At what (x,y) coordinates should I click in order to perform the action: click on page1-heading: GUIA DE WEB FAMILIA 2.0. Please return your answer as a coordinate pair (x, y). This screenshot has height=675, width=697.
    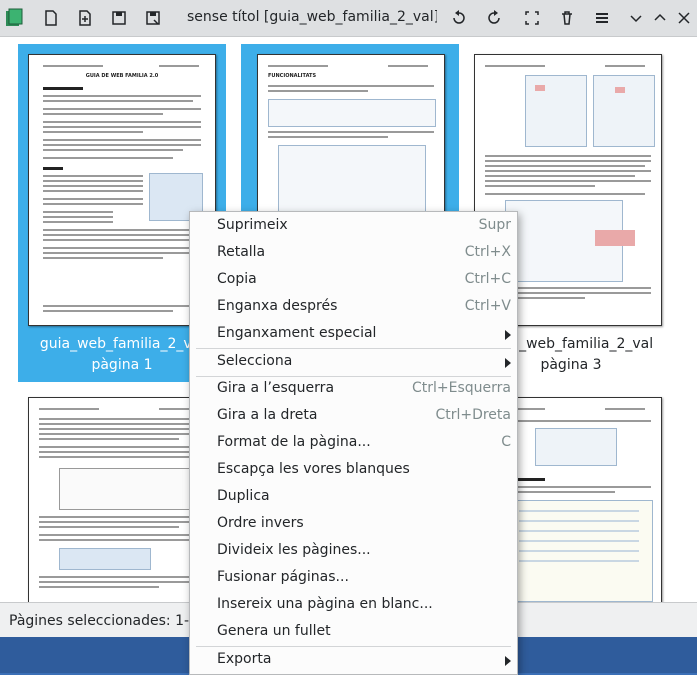
    Looking at the image, I should click on (122, 76).